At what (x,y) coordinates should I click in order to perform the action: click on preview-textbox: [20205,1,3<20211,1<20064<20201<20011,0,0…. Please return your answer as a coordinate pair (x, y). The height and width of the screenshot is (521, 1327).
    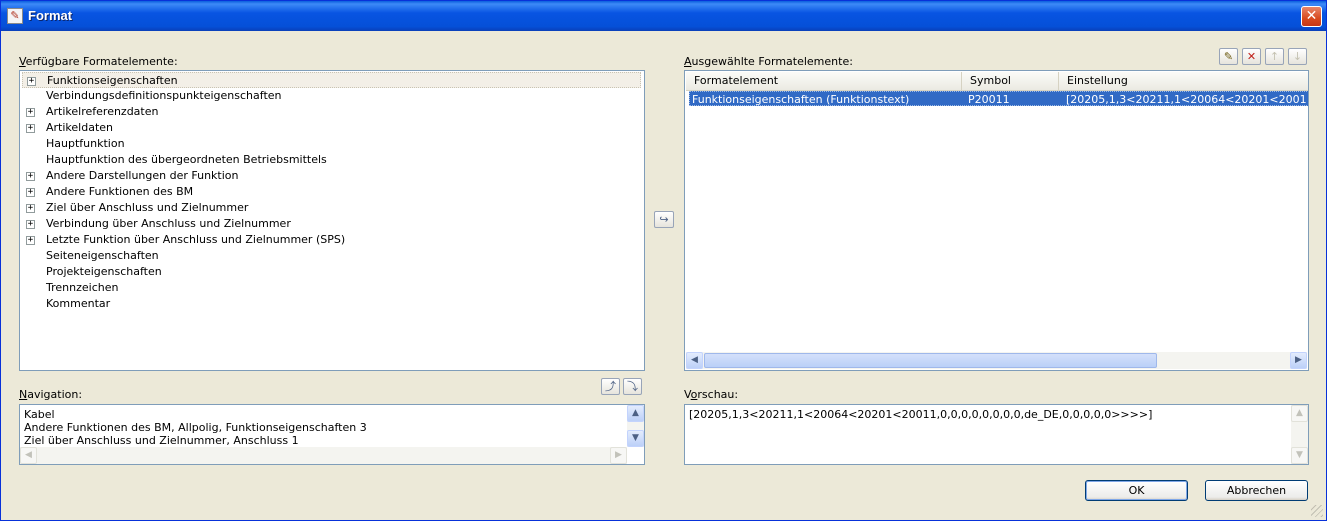
    Looking at the image, I should click on (996, 434).